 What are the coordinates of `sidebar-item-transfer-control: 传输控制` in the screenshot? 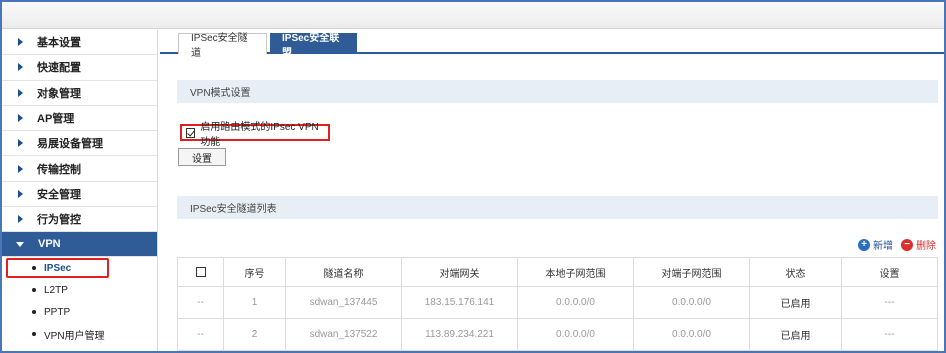 It's located at (79, 169).